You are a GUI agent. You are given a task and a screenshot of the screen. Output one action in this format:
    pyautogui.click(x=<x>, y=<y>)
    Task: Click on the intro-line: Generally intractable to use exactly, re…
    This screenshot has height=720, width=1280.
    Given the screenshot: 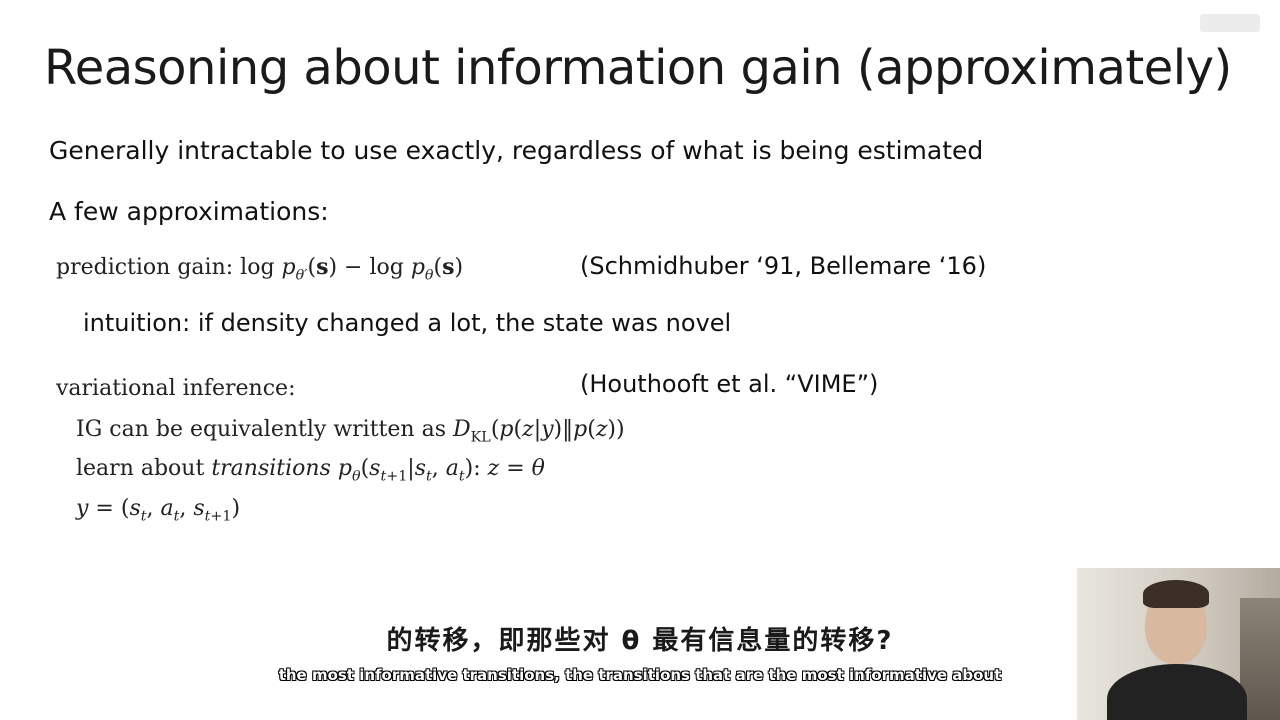 What is the action you would take?
    pyautogui.click(x=516, y=150)
    